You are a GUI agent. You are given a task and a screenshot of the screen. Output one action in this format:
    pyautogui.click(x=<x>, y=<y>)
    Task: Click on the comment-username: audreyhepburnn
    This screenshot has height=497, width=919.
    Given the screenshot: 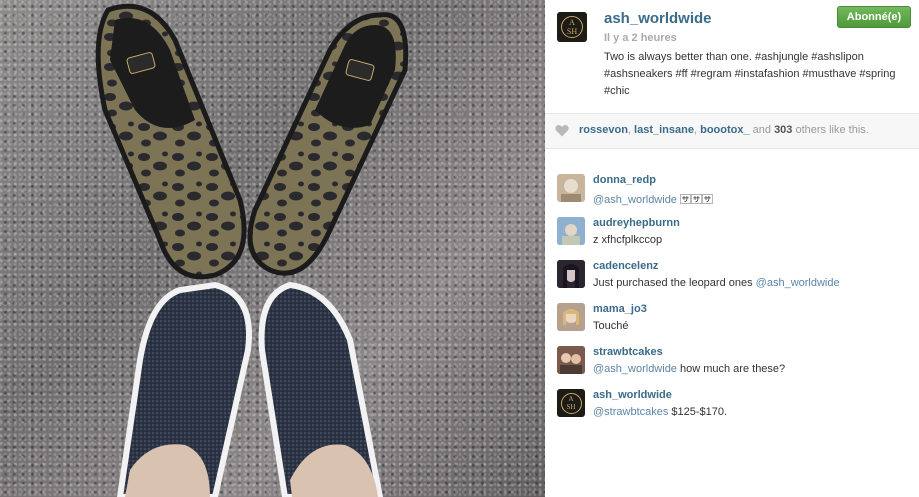 What is the action you would take?
    pyautogui.click(x=636, y=223)
    